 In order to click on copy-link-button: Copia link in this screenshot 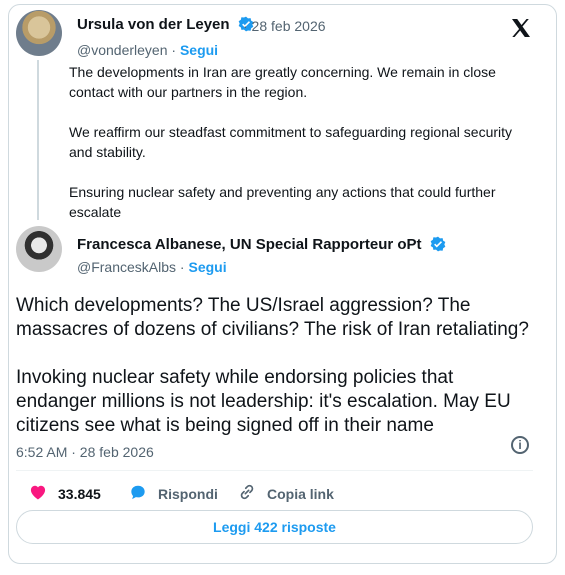, I will do `click(285, 493)`.